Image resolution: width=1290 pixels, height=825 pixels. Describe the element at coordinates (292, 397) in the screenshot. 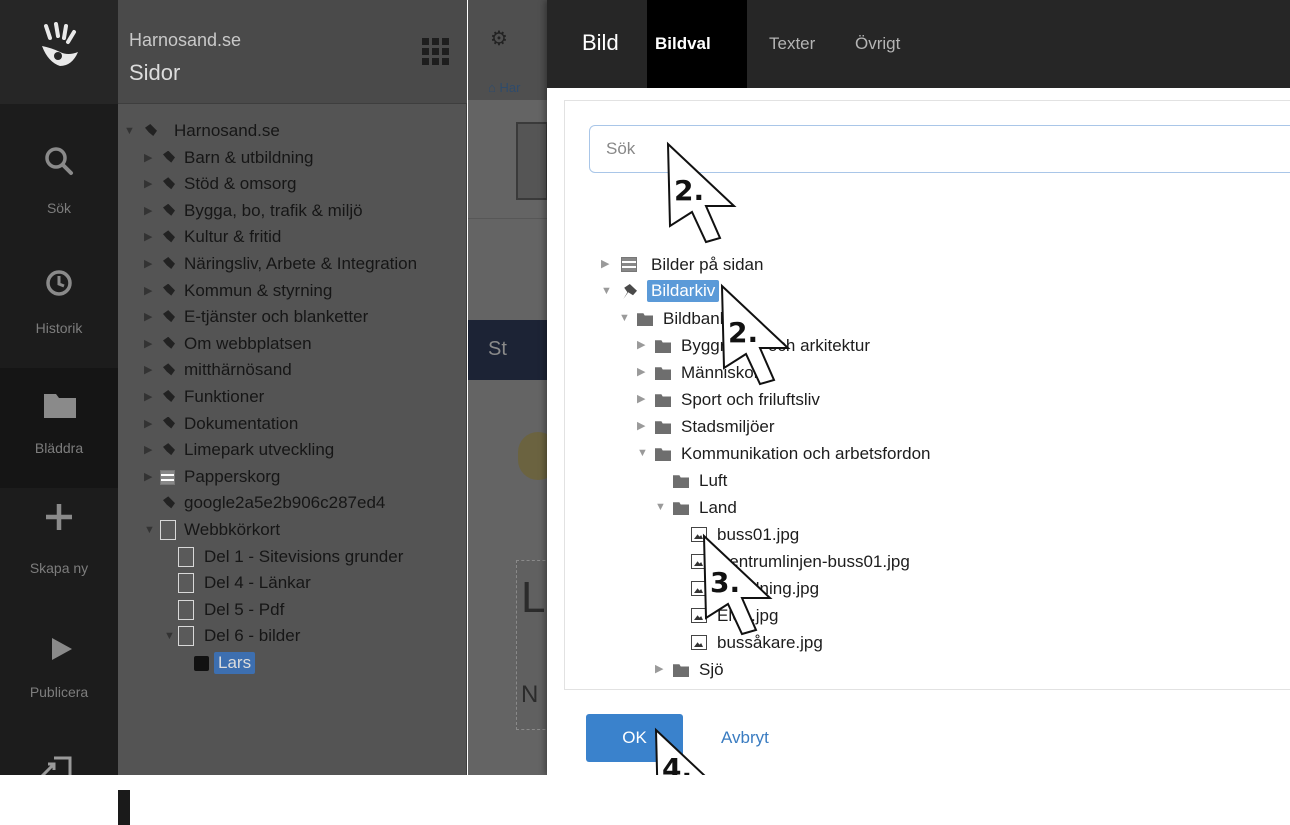

I see `tree-item: ▶ Funktioner` at that location.